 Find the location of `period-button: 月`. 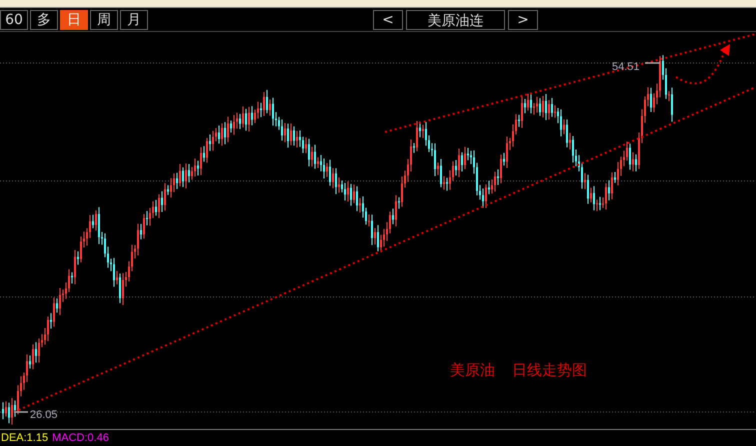

period-button: 月 is located at coordinates (134, 20).